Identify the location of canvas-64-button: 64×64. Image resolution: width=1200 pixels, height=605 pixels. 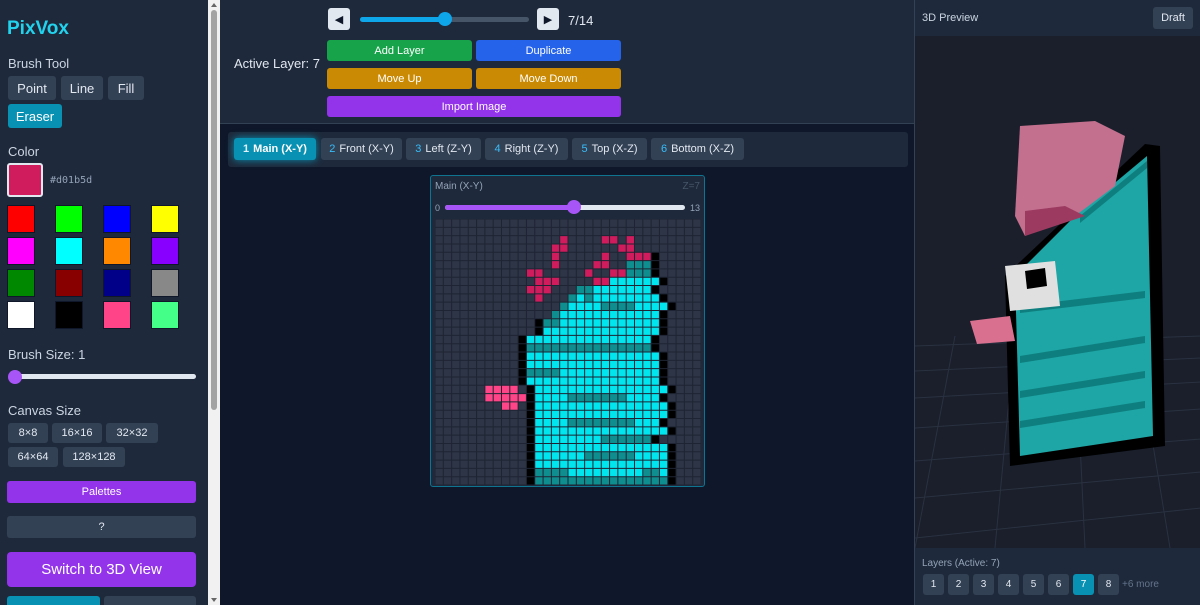
(33, 457).